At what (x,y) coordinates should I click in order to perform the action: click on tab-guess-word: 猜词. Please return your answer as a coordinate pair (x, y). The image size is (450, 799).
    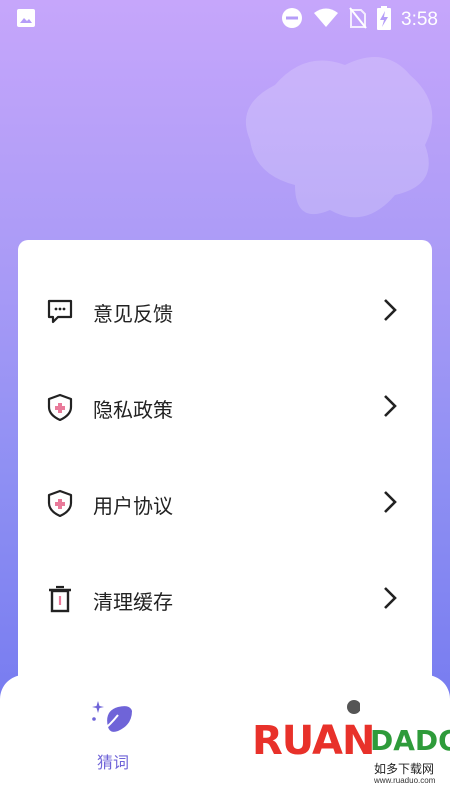
    Looking at the image, I should click on (113, 735).